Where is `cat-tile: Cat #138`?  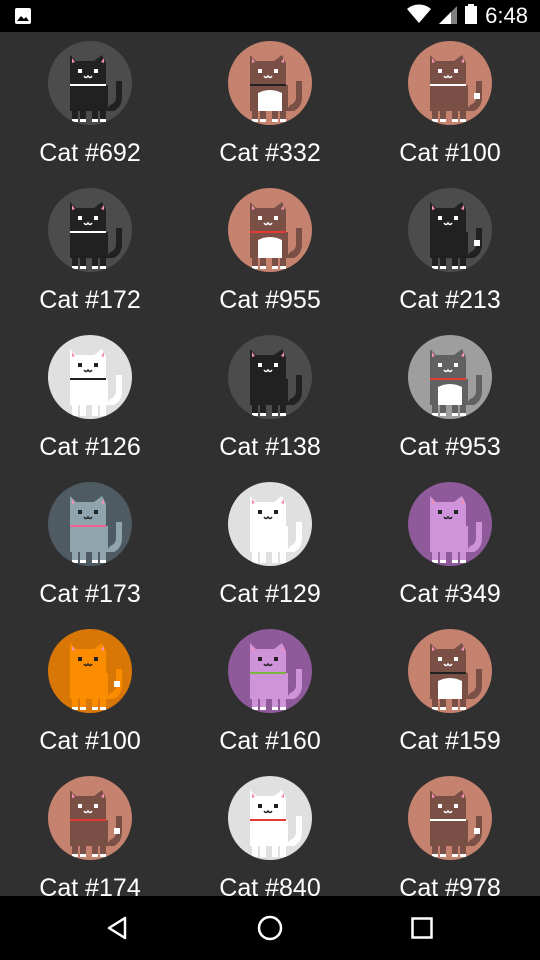
cat-tile: Cat #138 is located at coordinates (270, 399).